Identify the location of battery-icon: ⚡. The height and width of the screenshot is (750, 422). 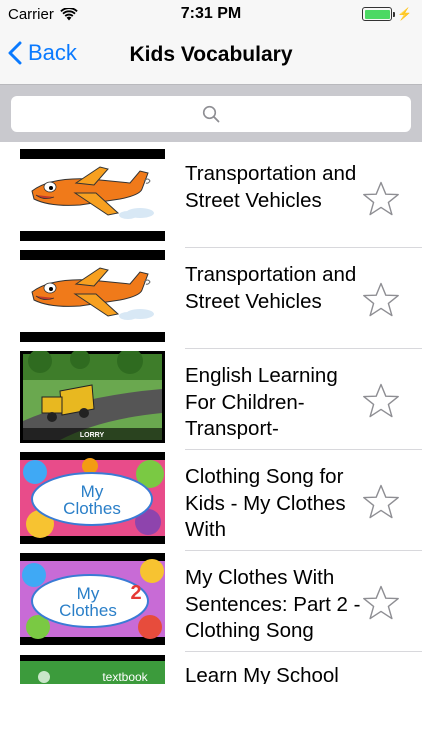
(387, 14).